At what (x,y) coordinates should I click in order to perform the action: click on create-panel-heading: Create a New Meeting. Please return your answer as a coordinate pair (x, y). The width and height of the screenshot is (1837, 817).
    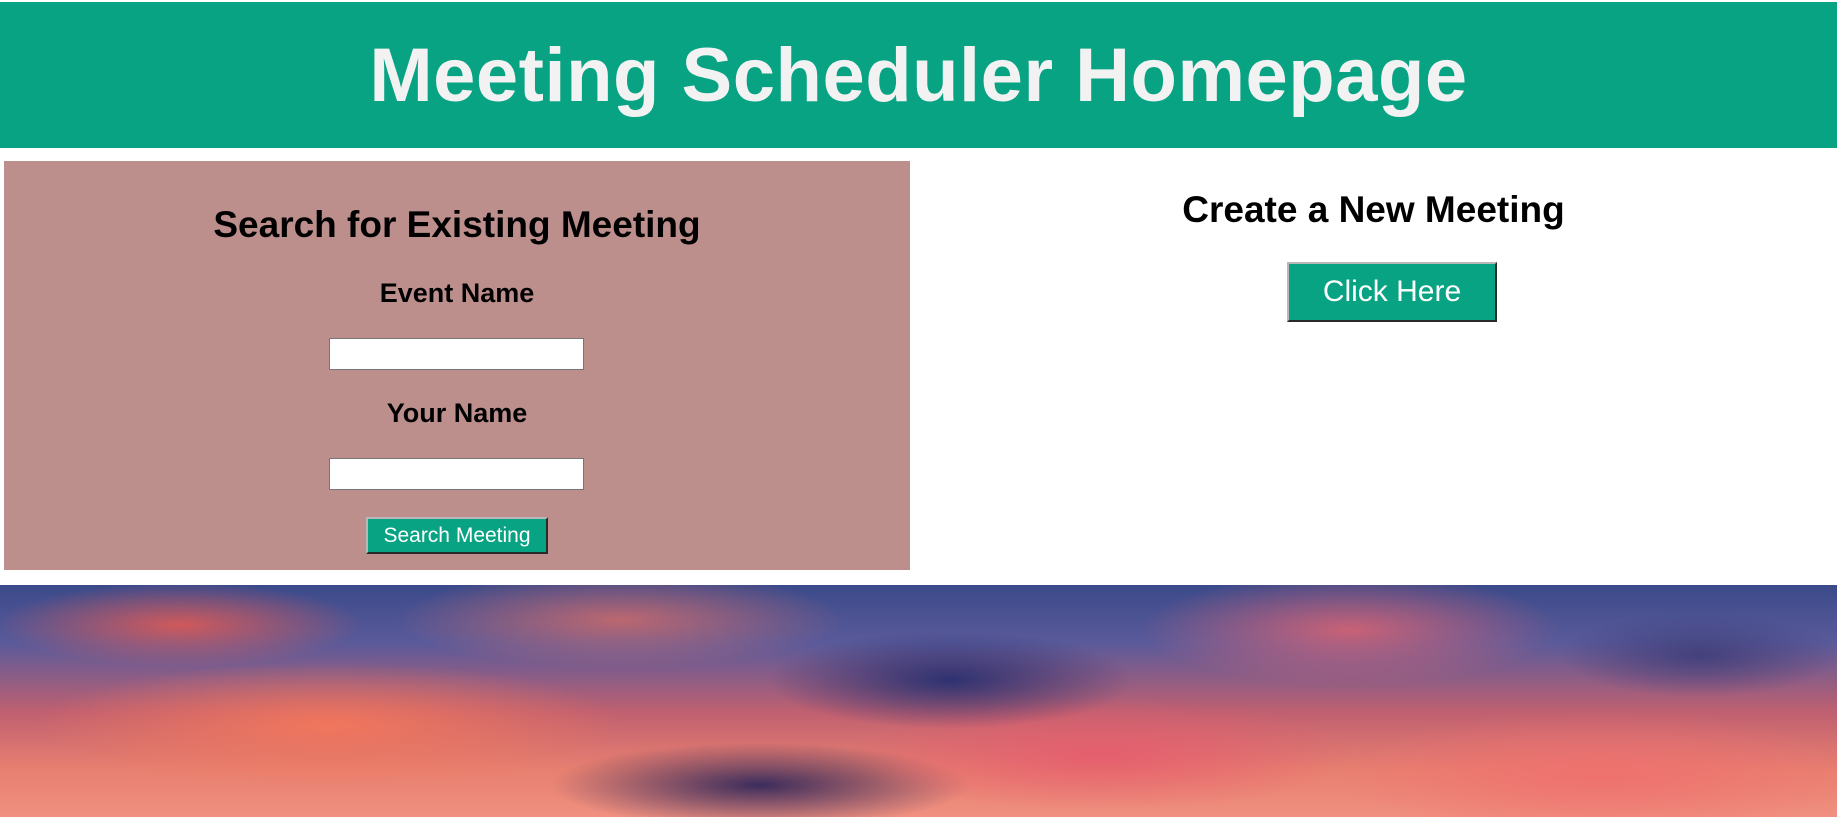
    Looking at the image, I should click on (1373, 209).